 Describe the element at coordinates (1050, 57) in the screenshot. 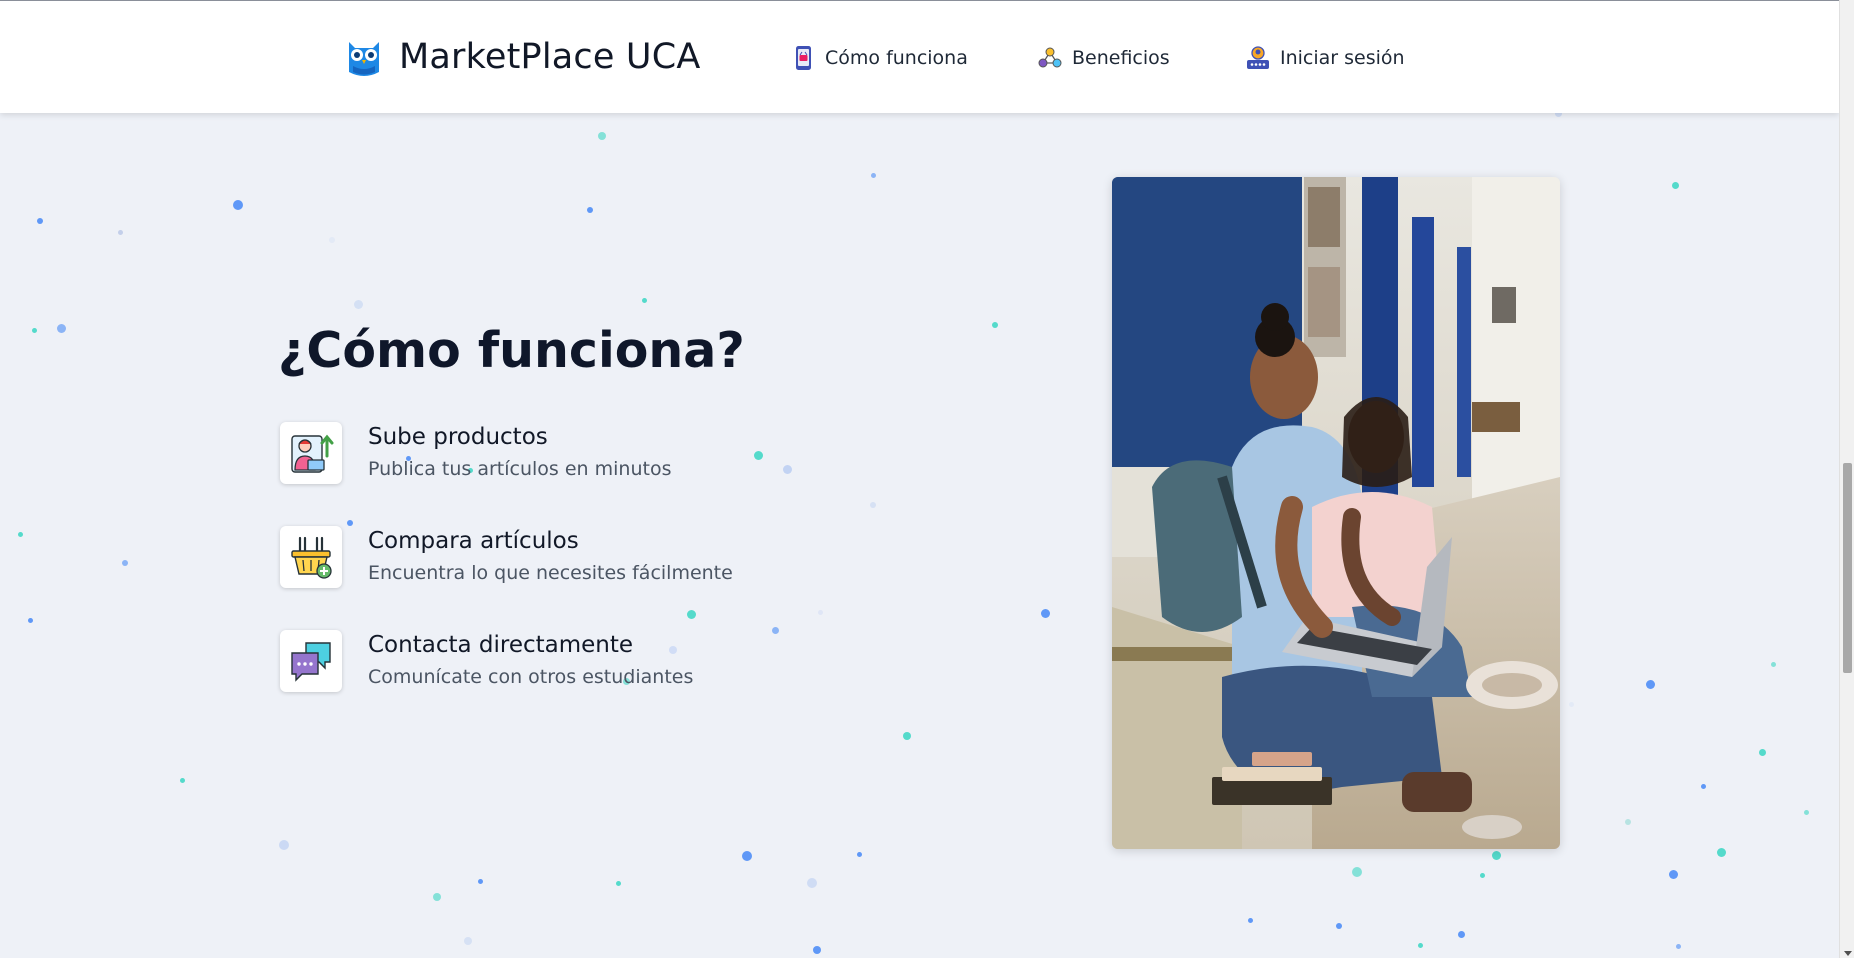

I see `network-nodes-icon` at that location.